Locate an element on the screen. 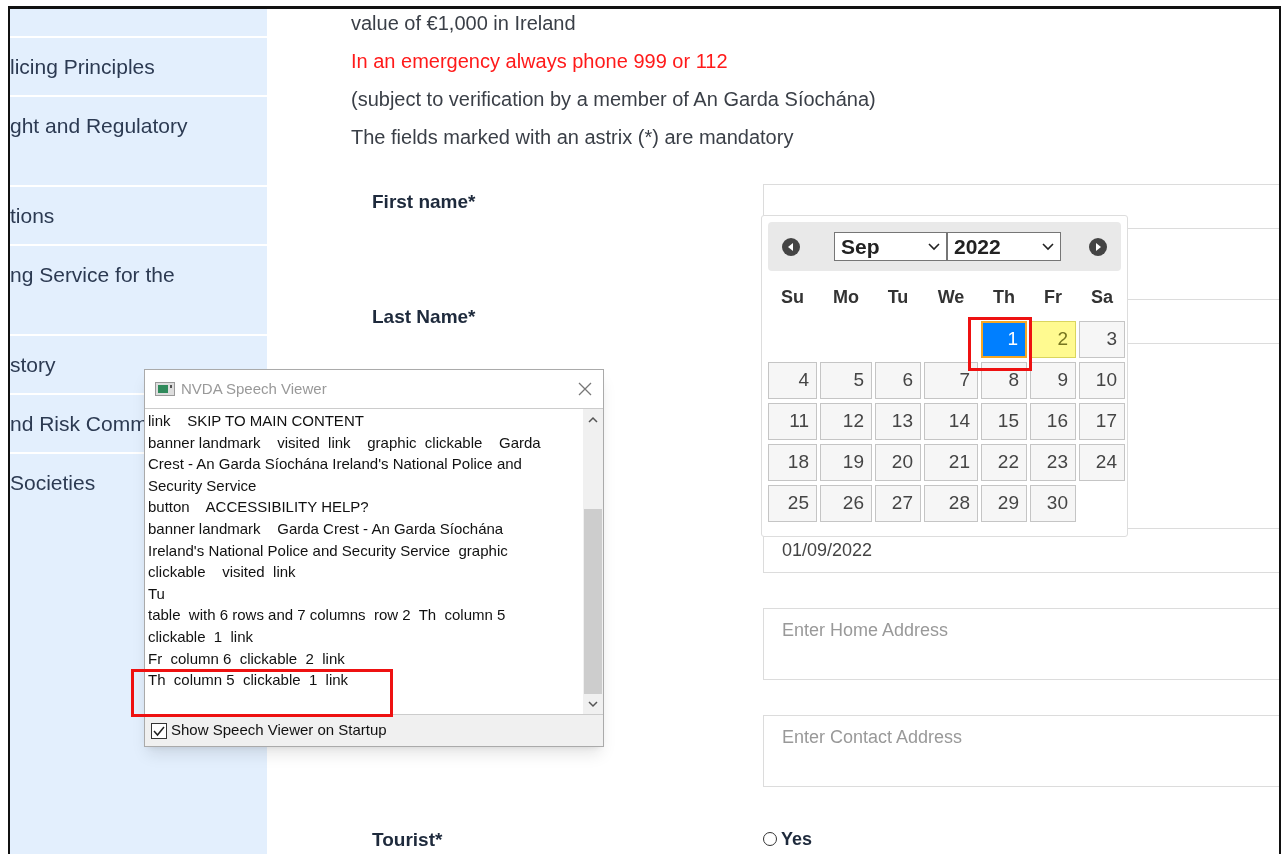 This screenshot has width=1284, height=854. day-cell: 18 is located at coordinates (792, 462).